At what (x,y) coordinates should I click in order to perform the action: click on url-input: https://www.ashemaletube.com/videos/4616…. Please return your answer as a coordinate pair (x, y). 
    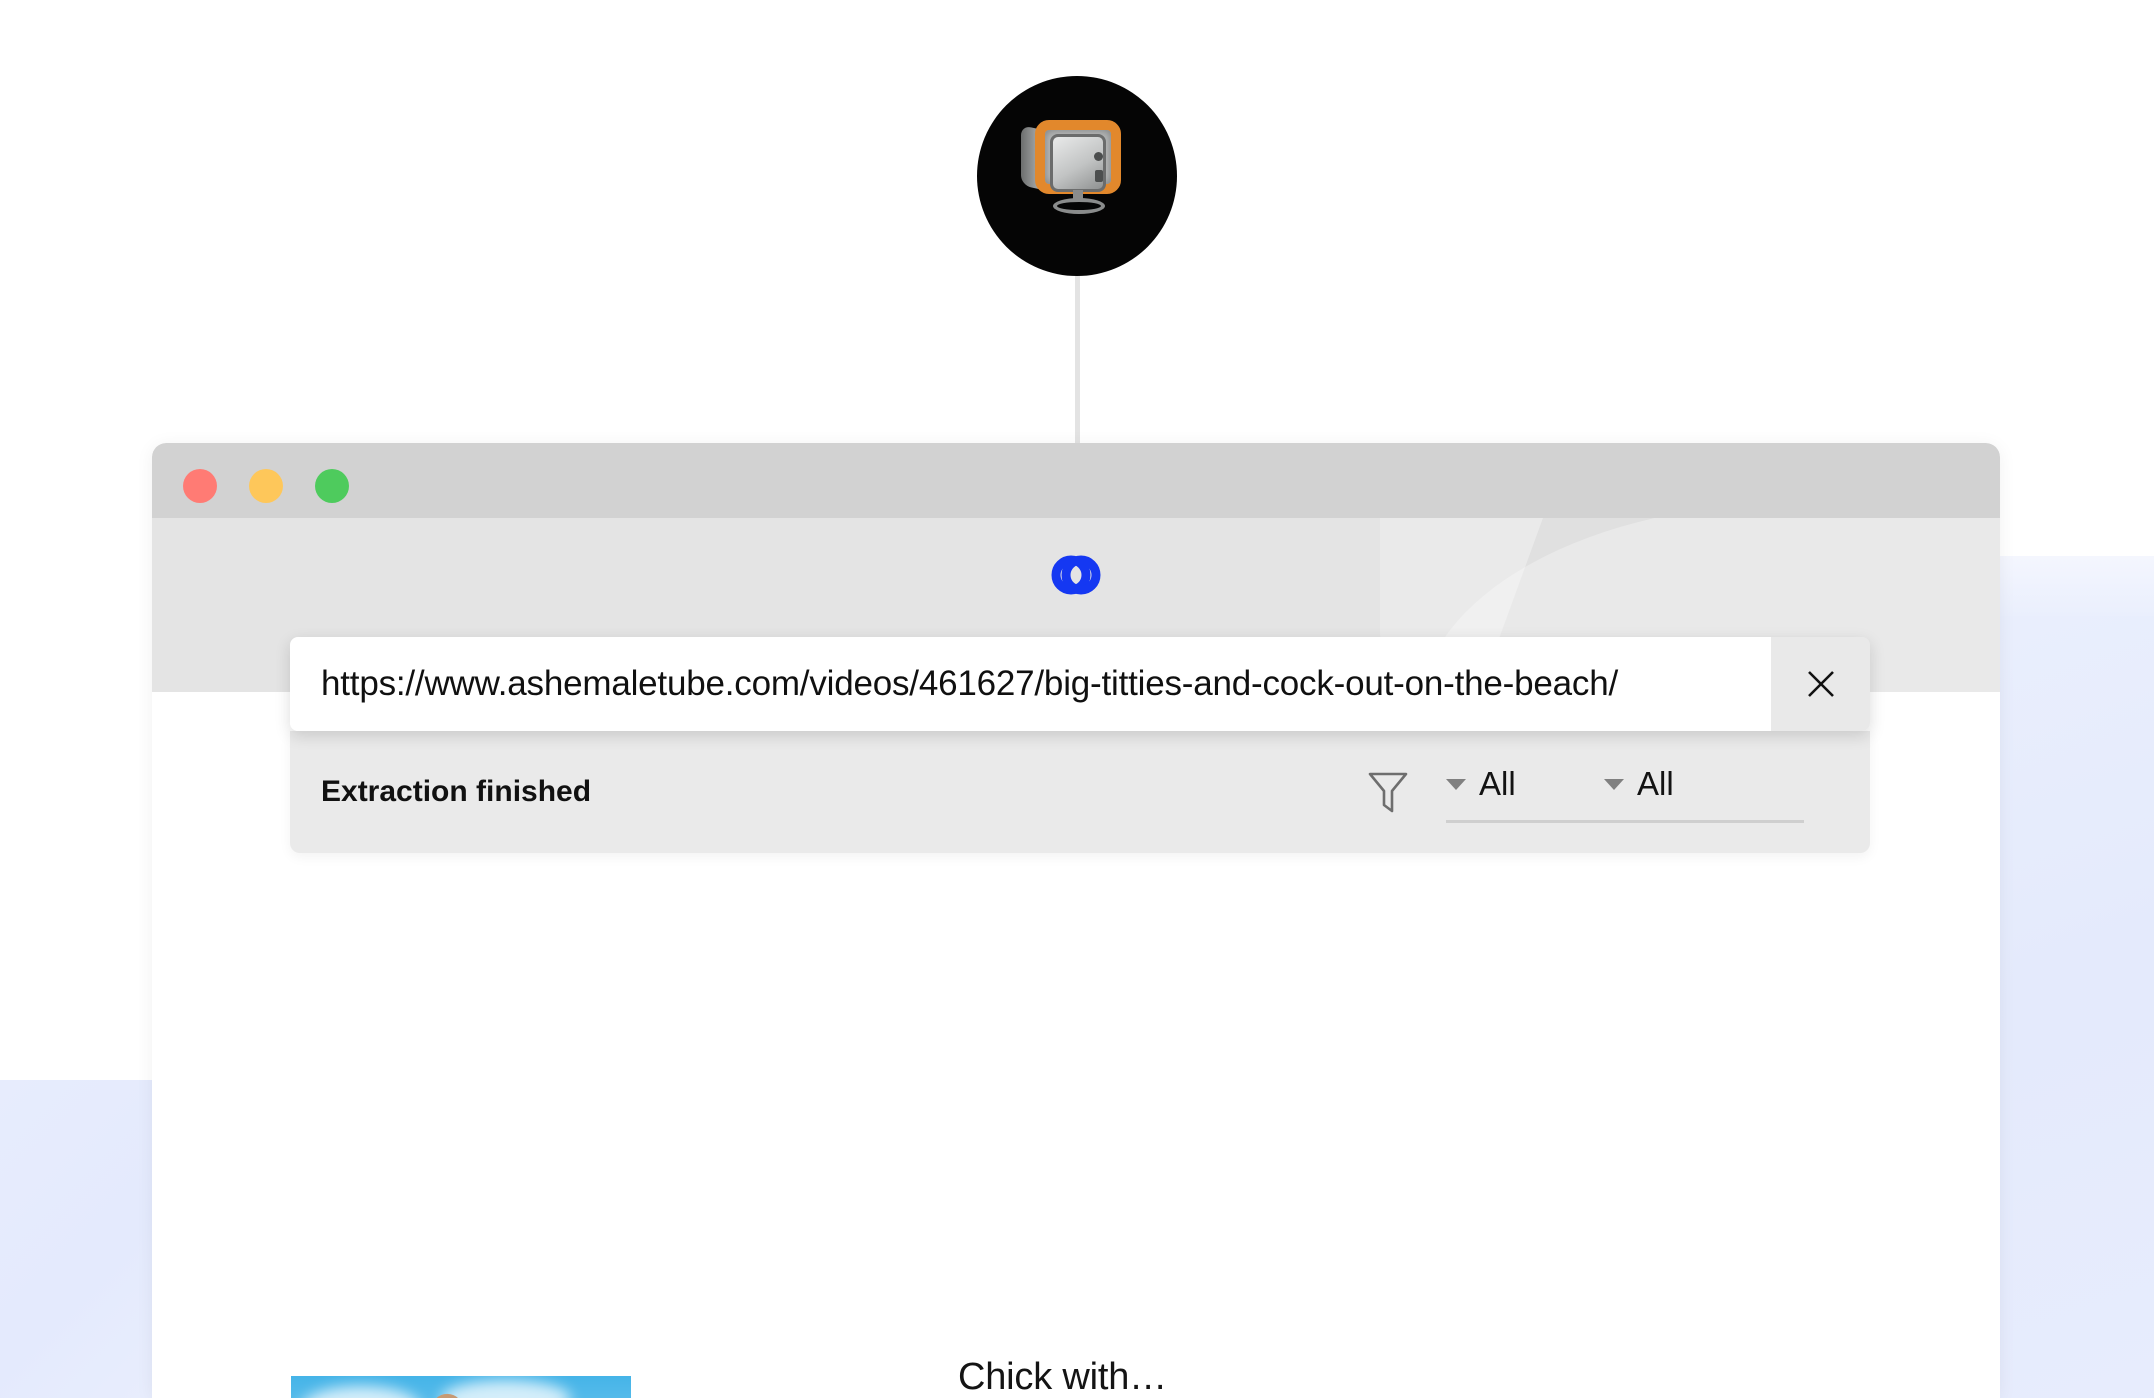
    Looking at the image, I should click on (1030, 684).